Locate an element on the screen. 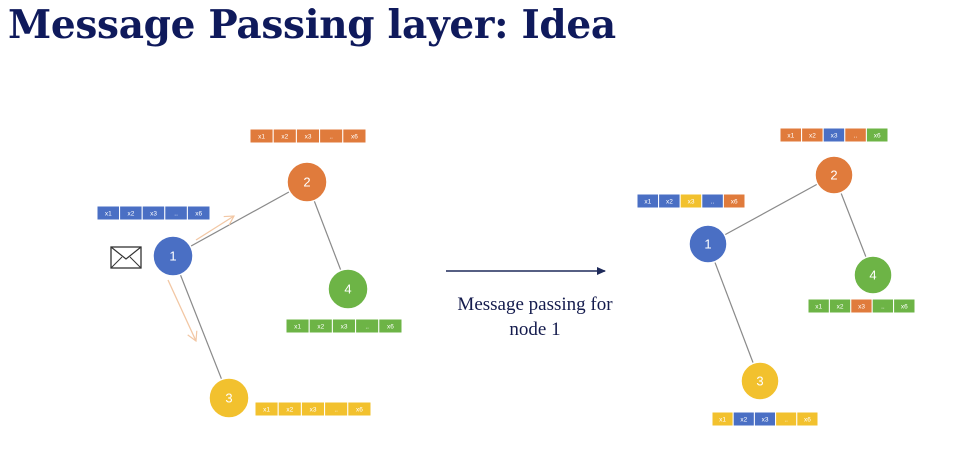 The width and height of the screenshot is (963, 451). before-node-1-label: 1 is located at coordinates (172, 256).